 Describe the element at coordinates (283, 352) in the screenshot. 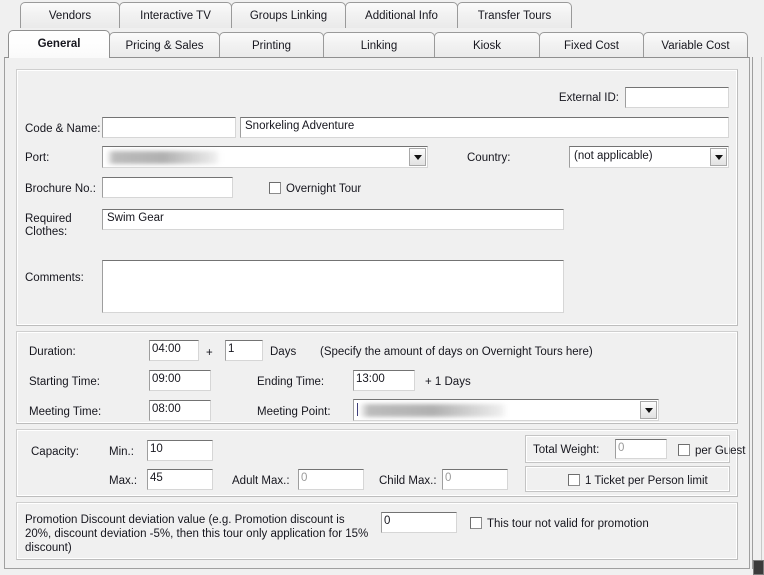

I see `days-label: Days` at that location.